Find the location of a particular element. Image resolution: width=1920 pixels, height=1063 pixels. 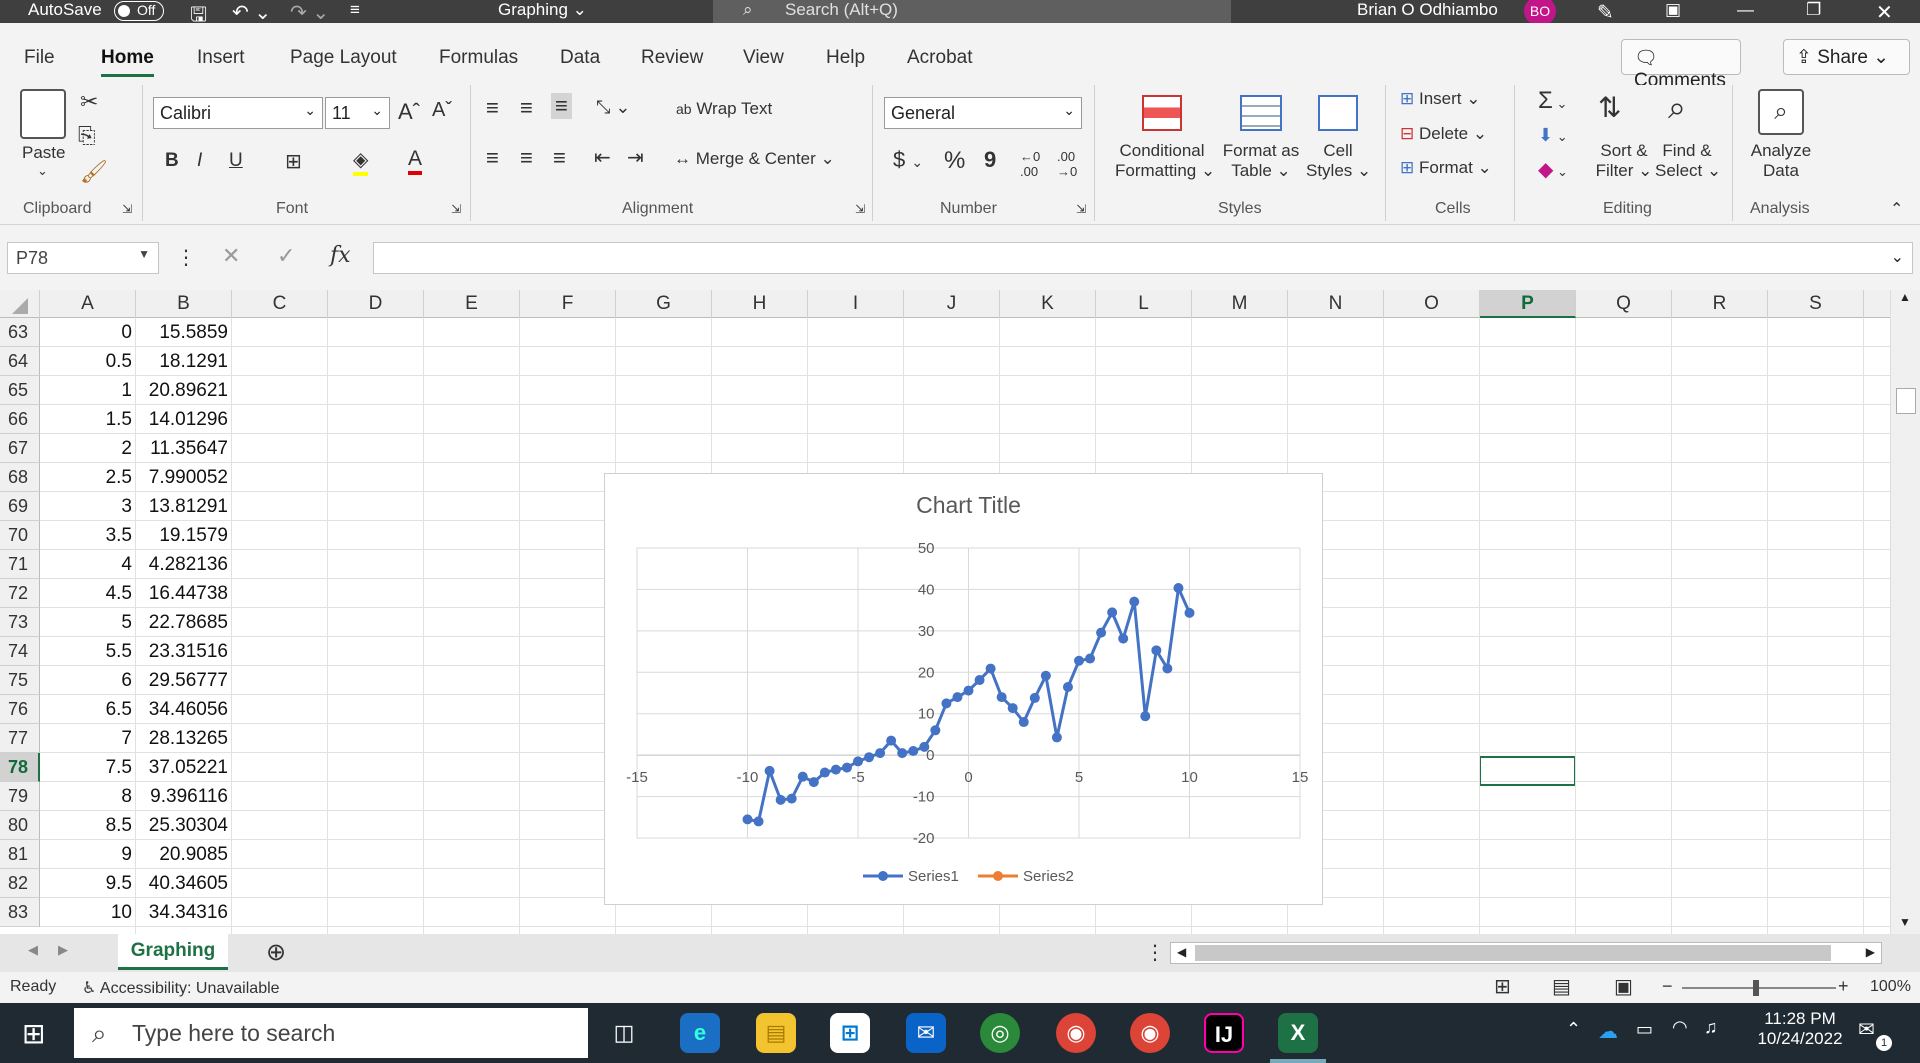

autosave-toggle: Off is located at coordinates (136, 10).